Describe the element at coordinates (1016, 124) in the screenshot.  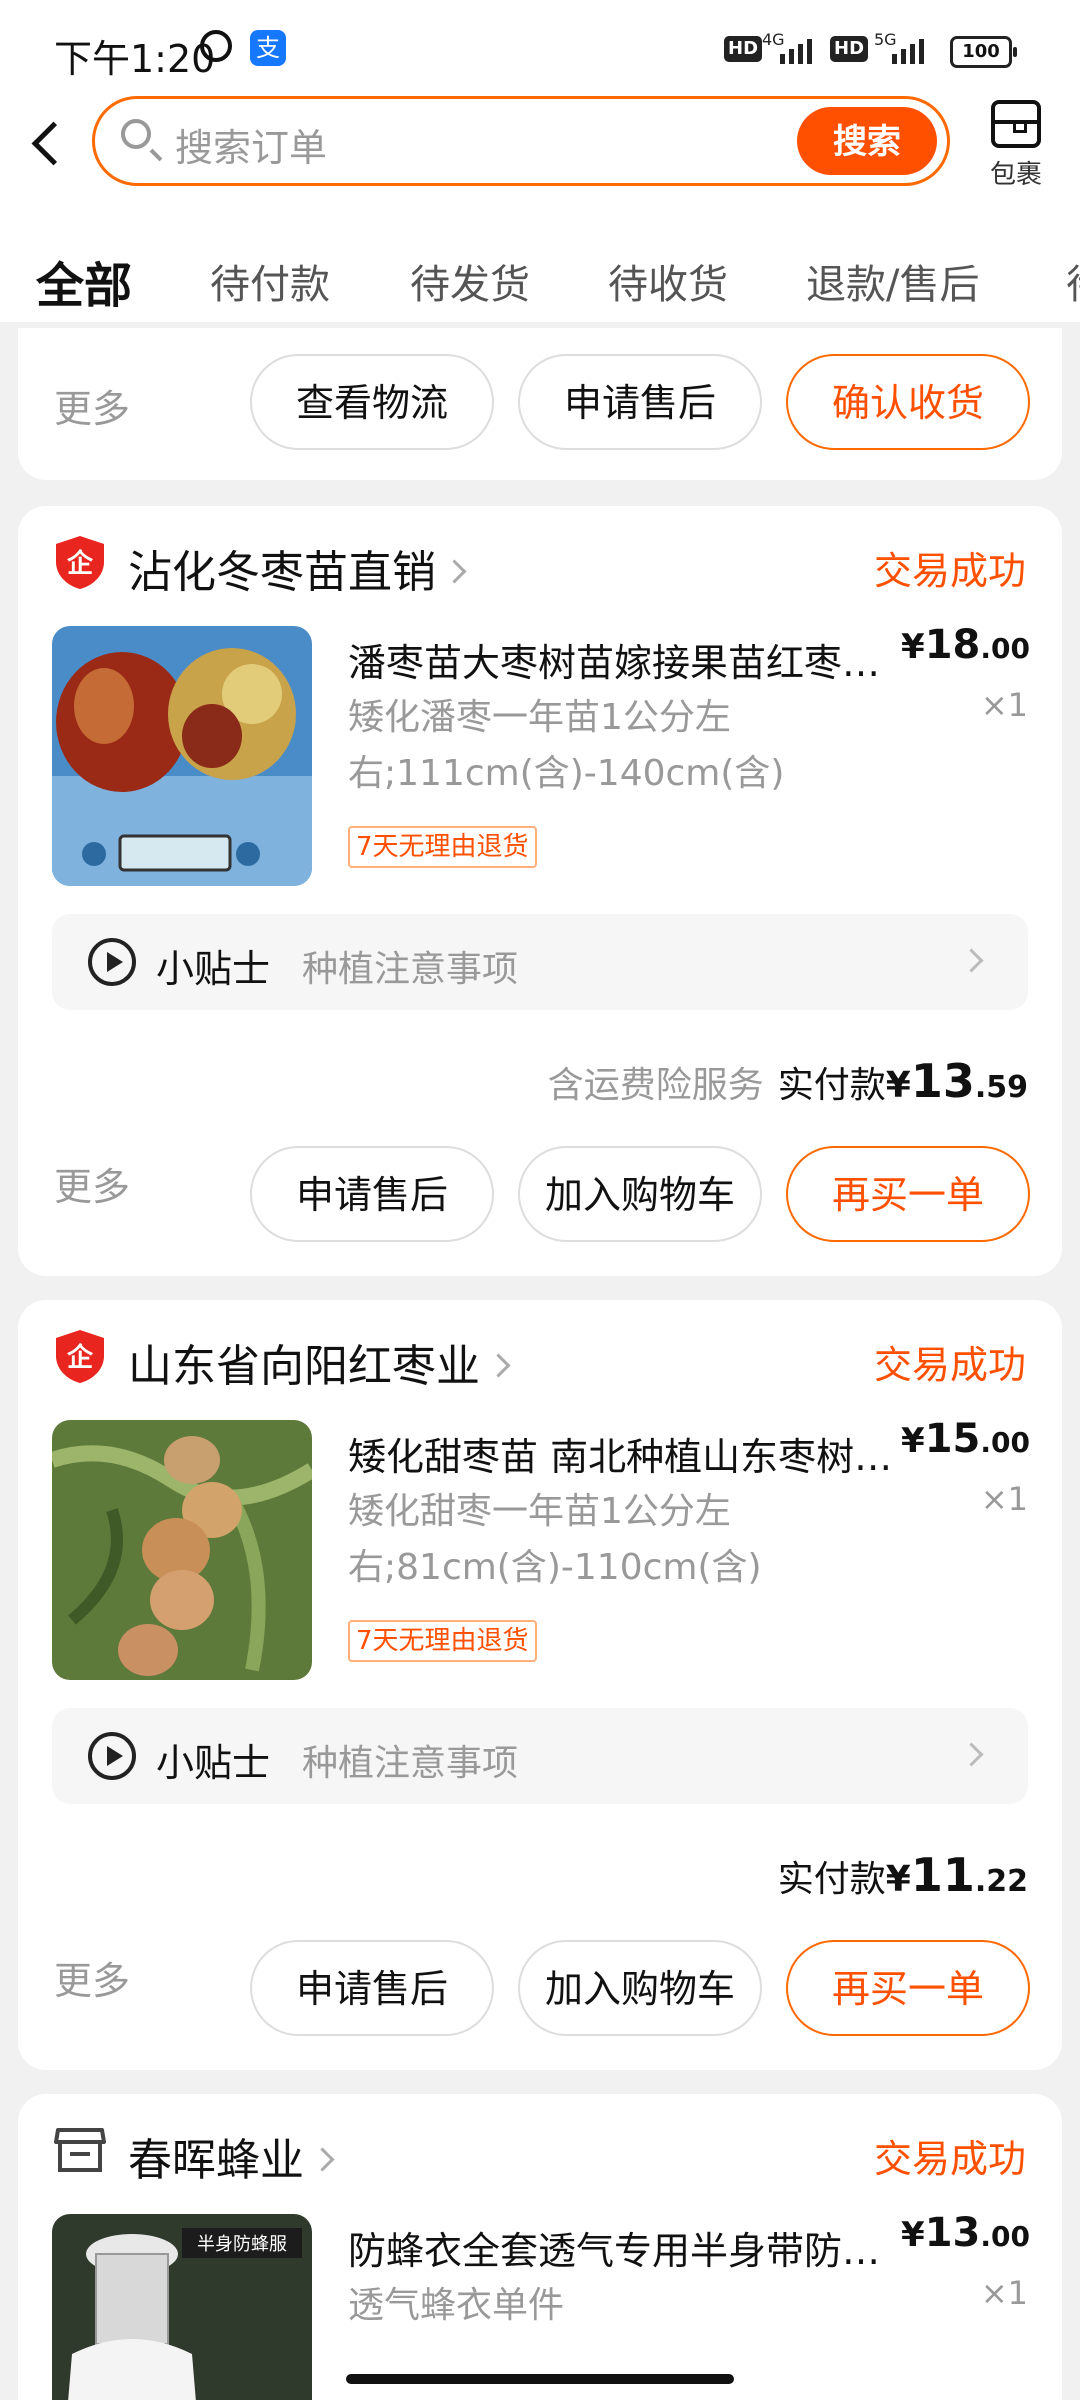
I see `package-icon` at that location.